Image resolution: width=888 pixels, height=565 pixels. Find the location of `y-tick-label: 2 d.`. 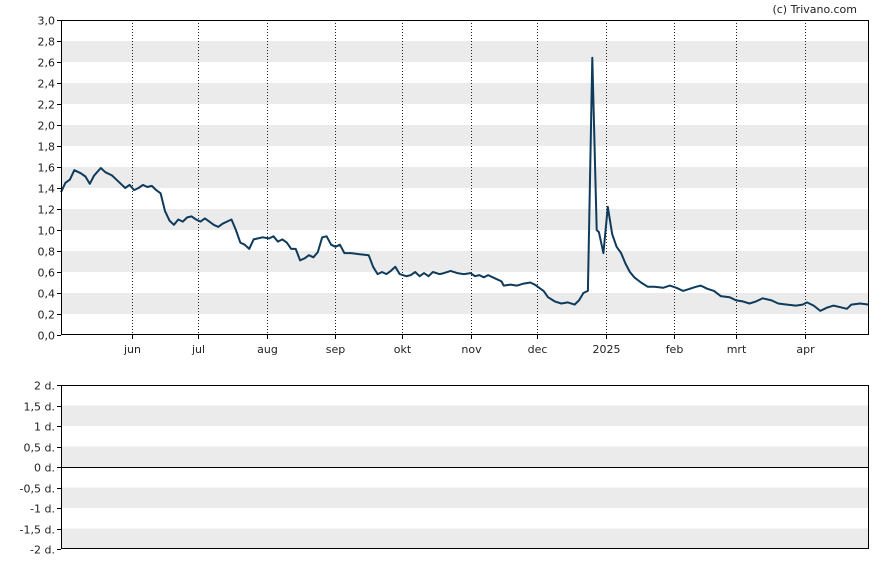

y-tick-label: 2 d. is located at coordinates (44, 386).